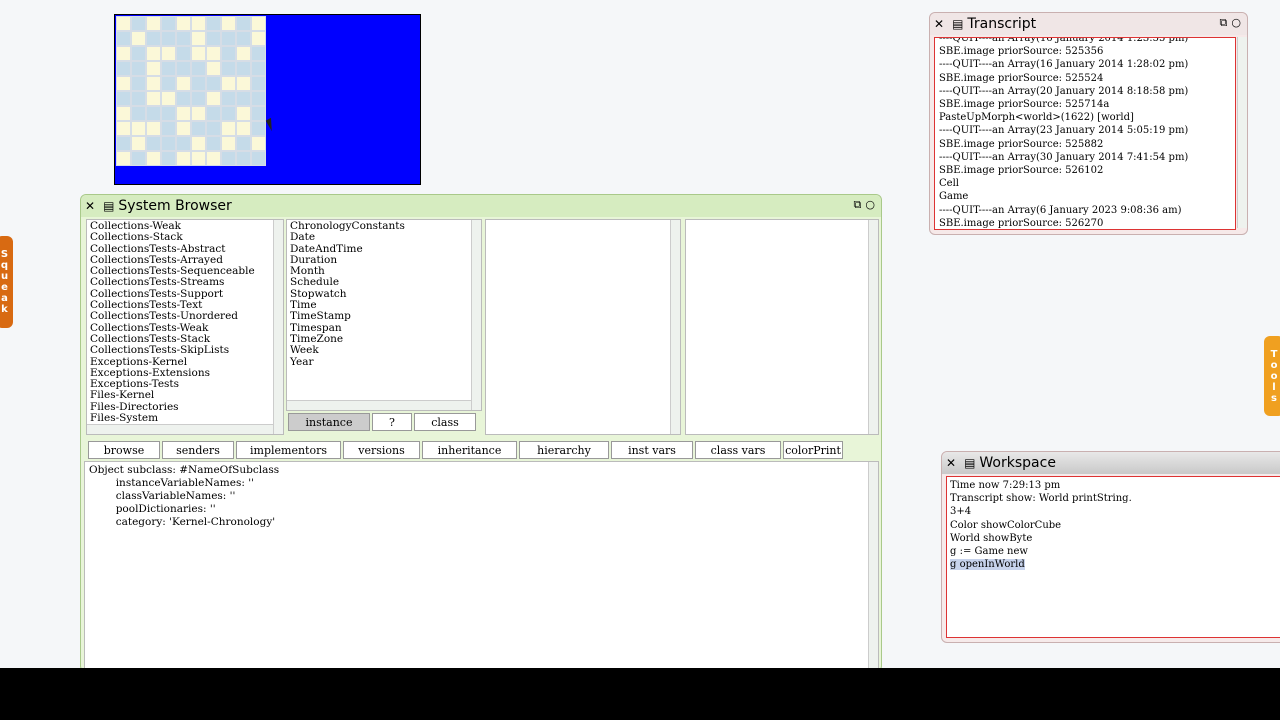  I want to click on squeak-flap-tab: Squeak, so click(6, 282).